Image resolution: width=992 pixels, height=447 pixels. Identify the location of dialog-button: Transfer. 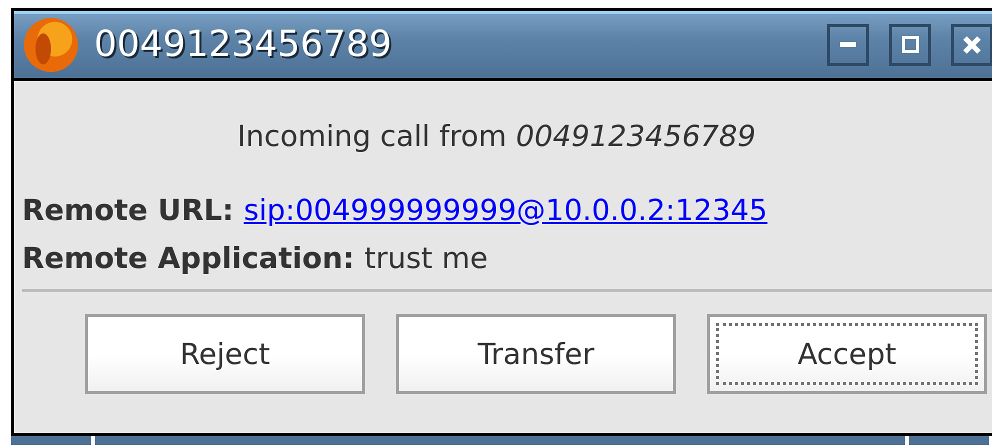
(536, 354).